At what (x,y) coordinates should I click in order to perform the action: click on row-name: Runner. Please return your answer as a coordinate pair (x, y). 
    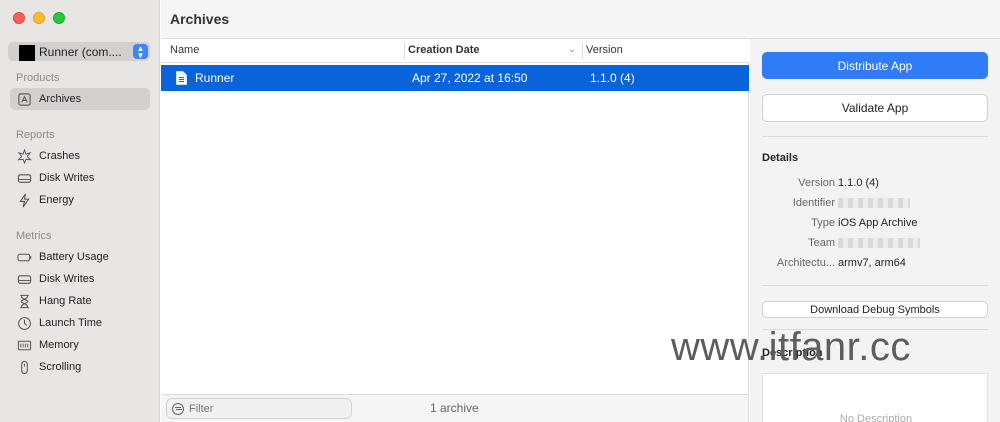
    Looking at the image, I should click on (215, 78).